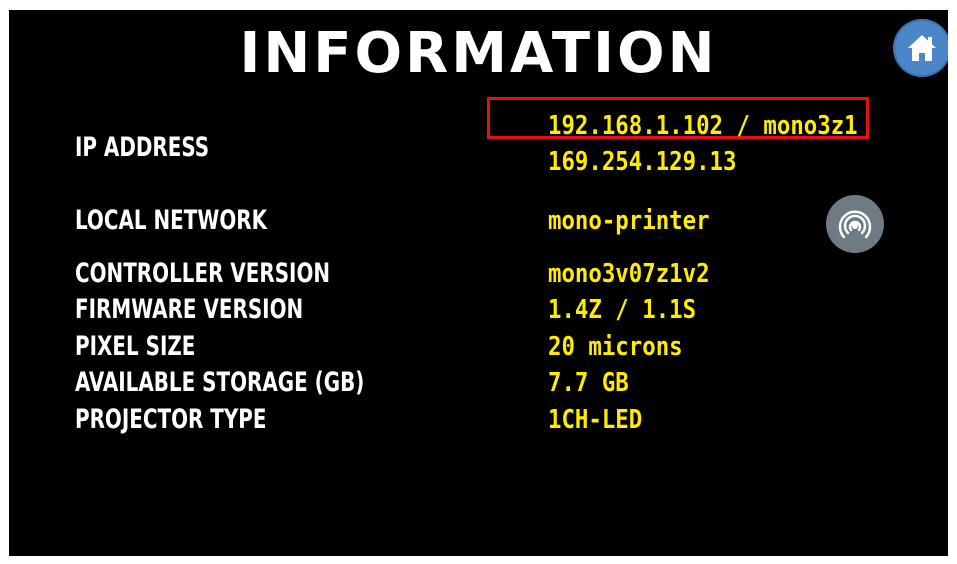 The image size is (957, 564). What do you see at coordinates (171, 419) in the screenshot?
I see `projector-type-label: PROJECTOR TYPE` at bounding box center [171, 419].